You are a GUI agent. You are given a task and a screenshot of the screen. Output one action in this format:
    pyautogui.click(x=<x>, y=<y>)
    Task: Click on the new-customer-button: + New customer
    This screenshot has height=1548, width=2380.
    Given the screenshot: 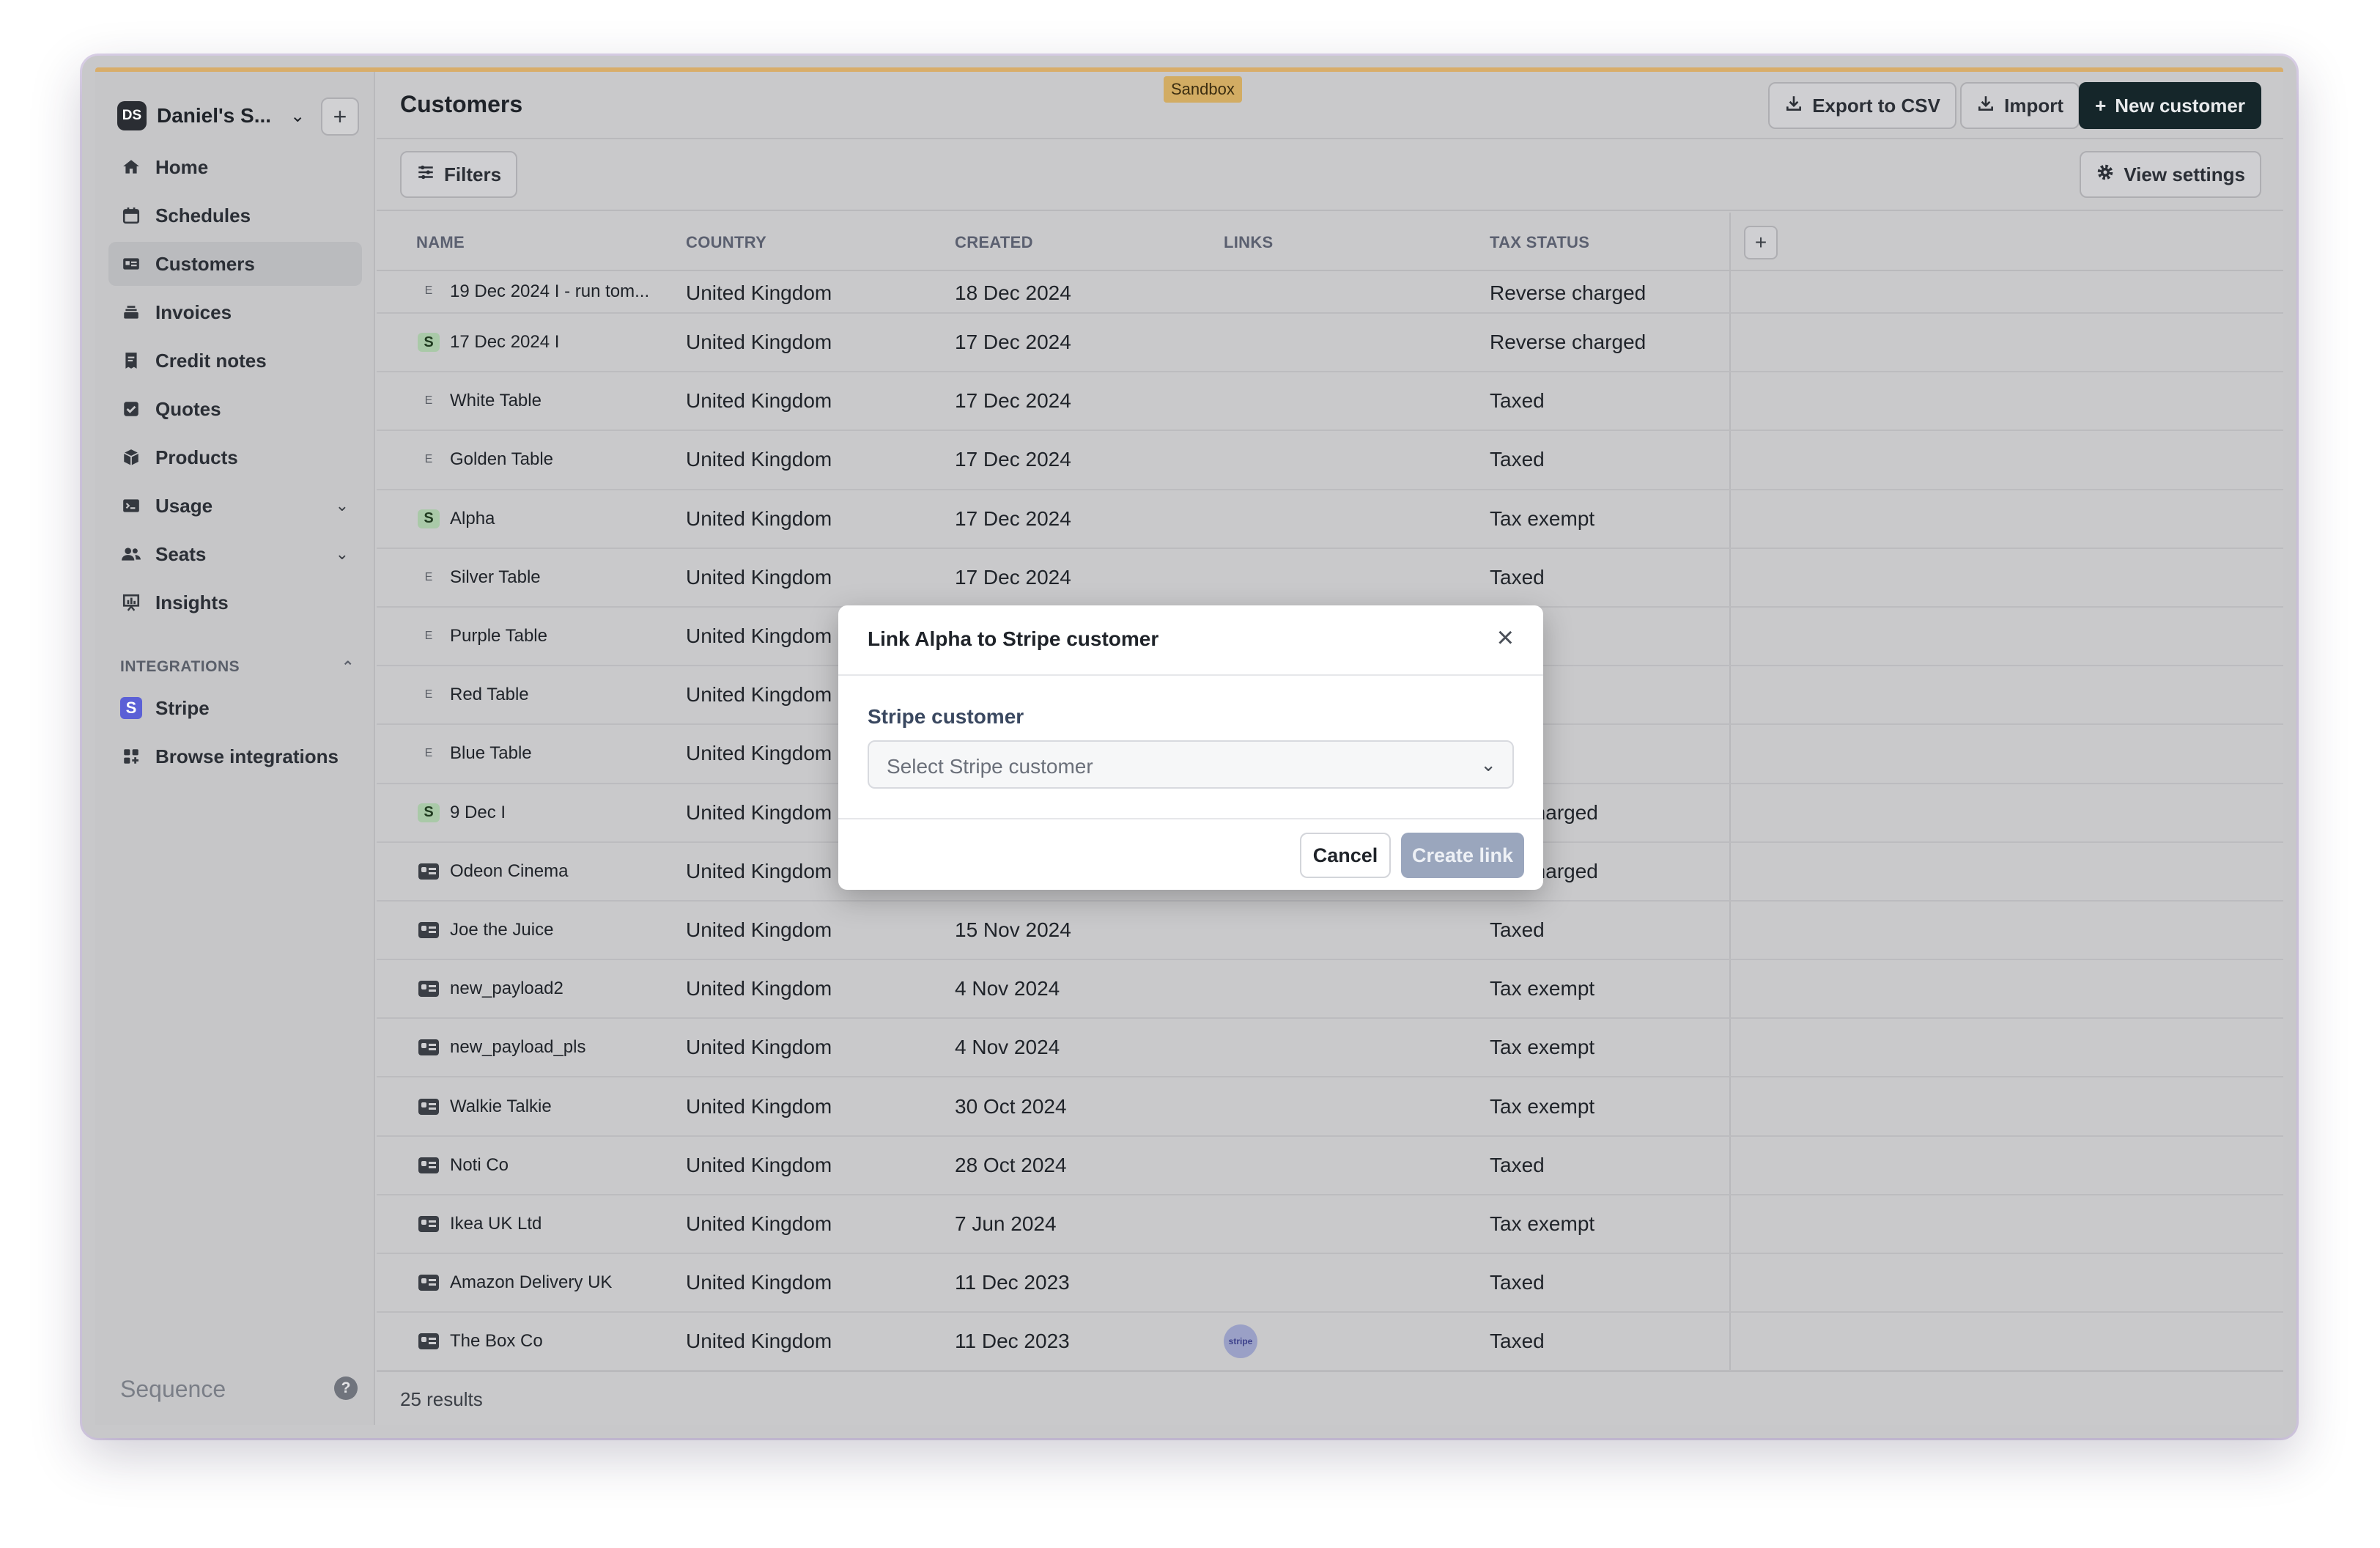 What is the action you would take?
    pyautogui.click(x=2170, y=105)
    